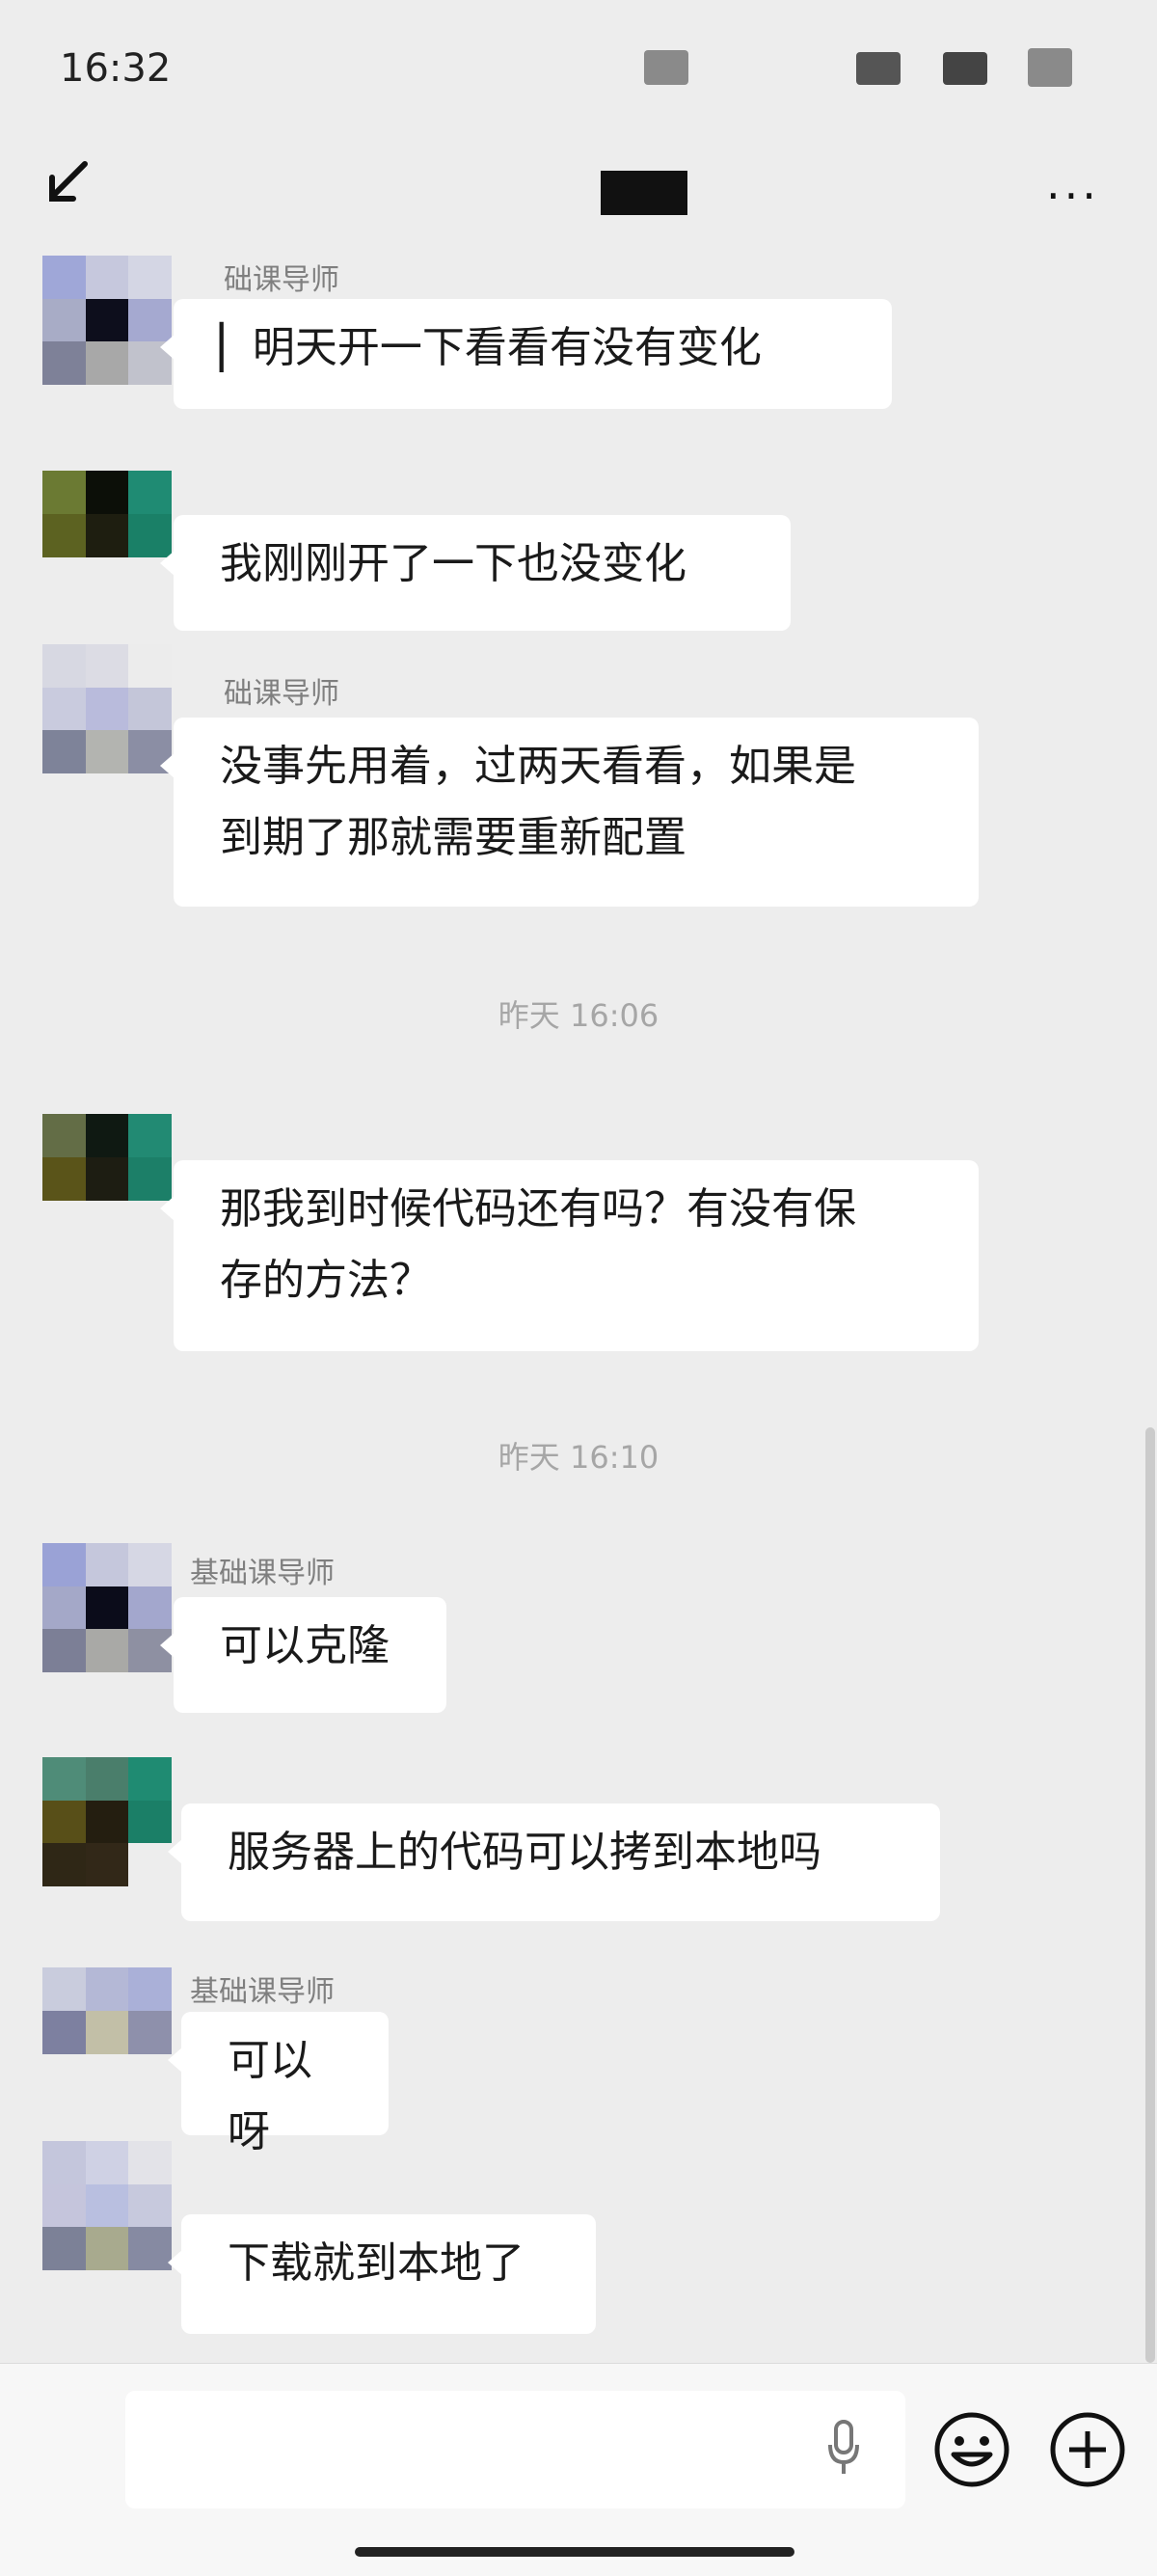  I want to click on message-bubble: 服务器上的代码可以拷到本地吗, so click(554, 1862).